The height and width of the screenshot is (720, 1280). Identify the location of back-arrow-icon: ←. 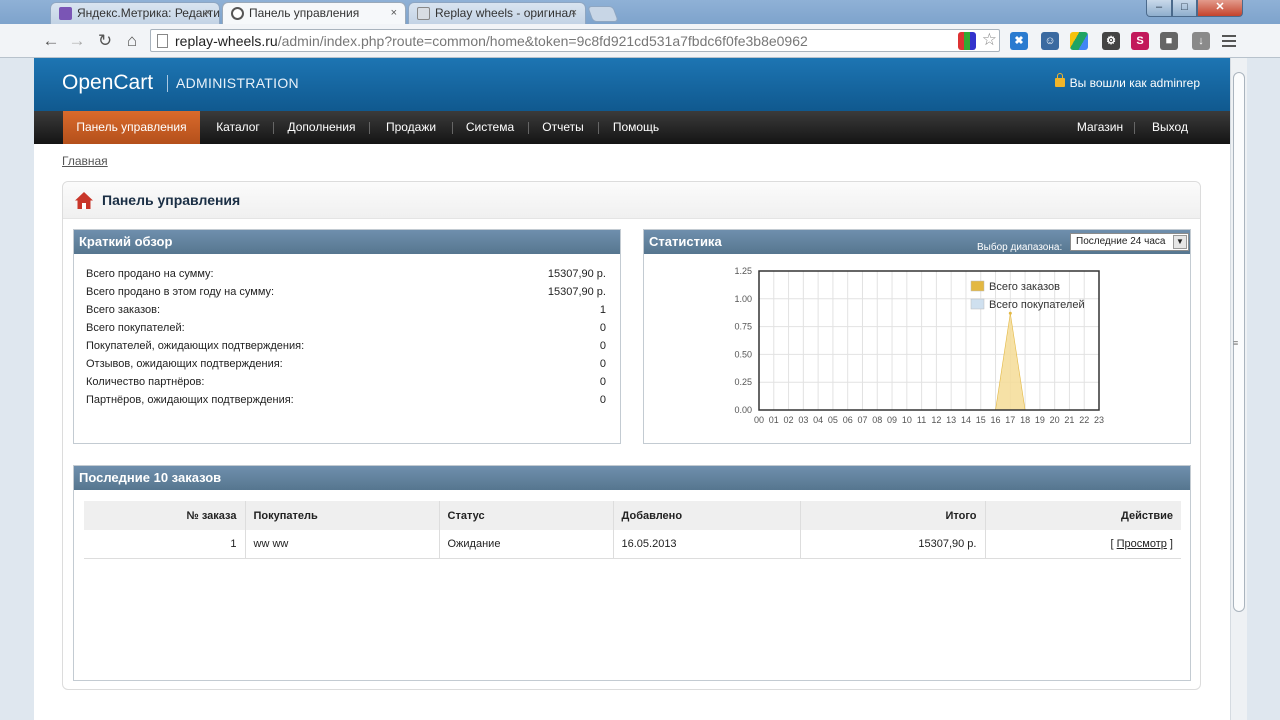
(51, 41).